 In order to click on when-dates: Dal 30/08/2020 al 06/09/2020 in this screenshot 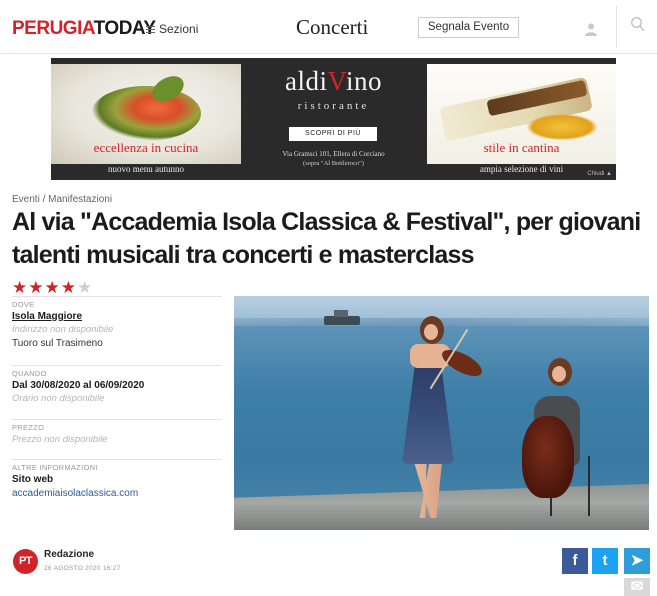, I will do `click(78, 385)`.